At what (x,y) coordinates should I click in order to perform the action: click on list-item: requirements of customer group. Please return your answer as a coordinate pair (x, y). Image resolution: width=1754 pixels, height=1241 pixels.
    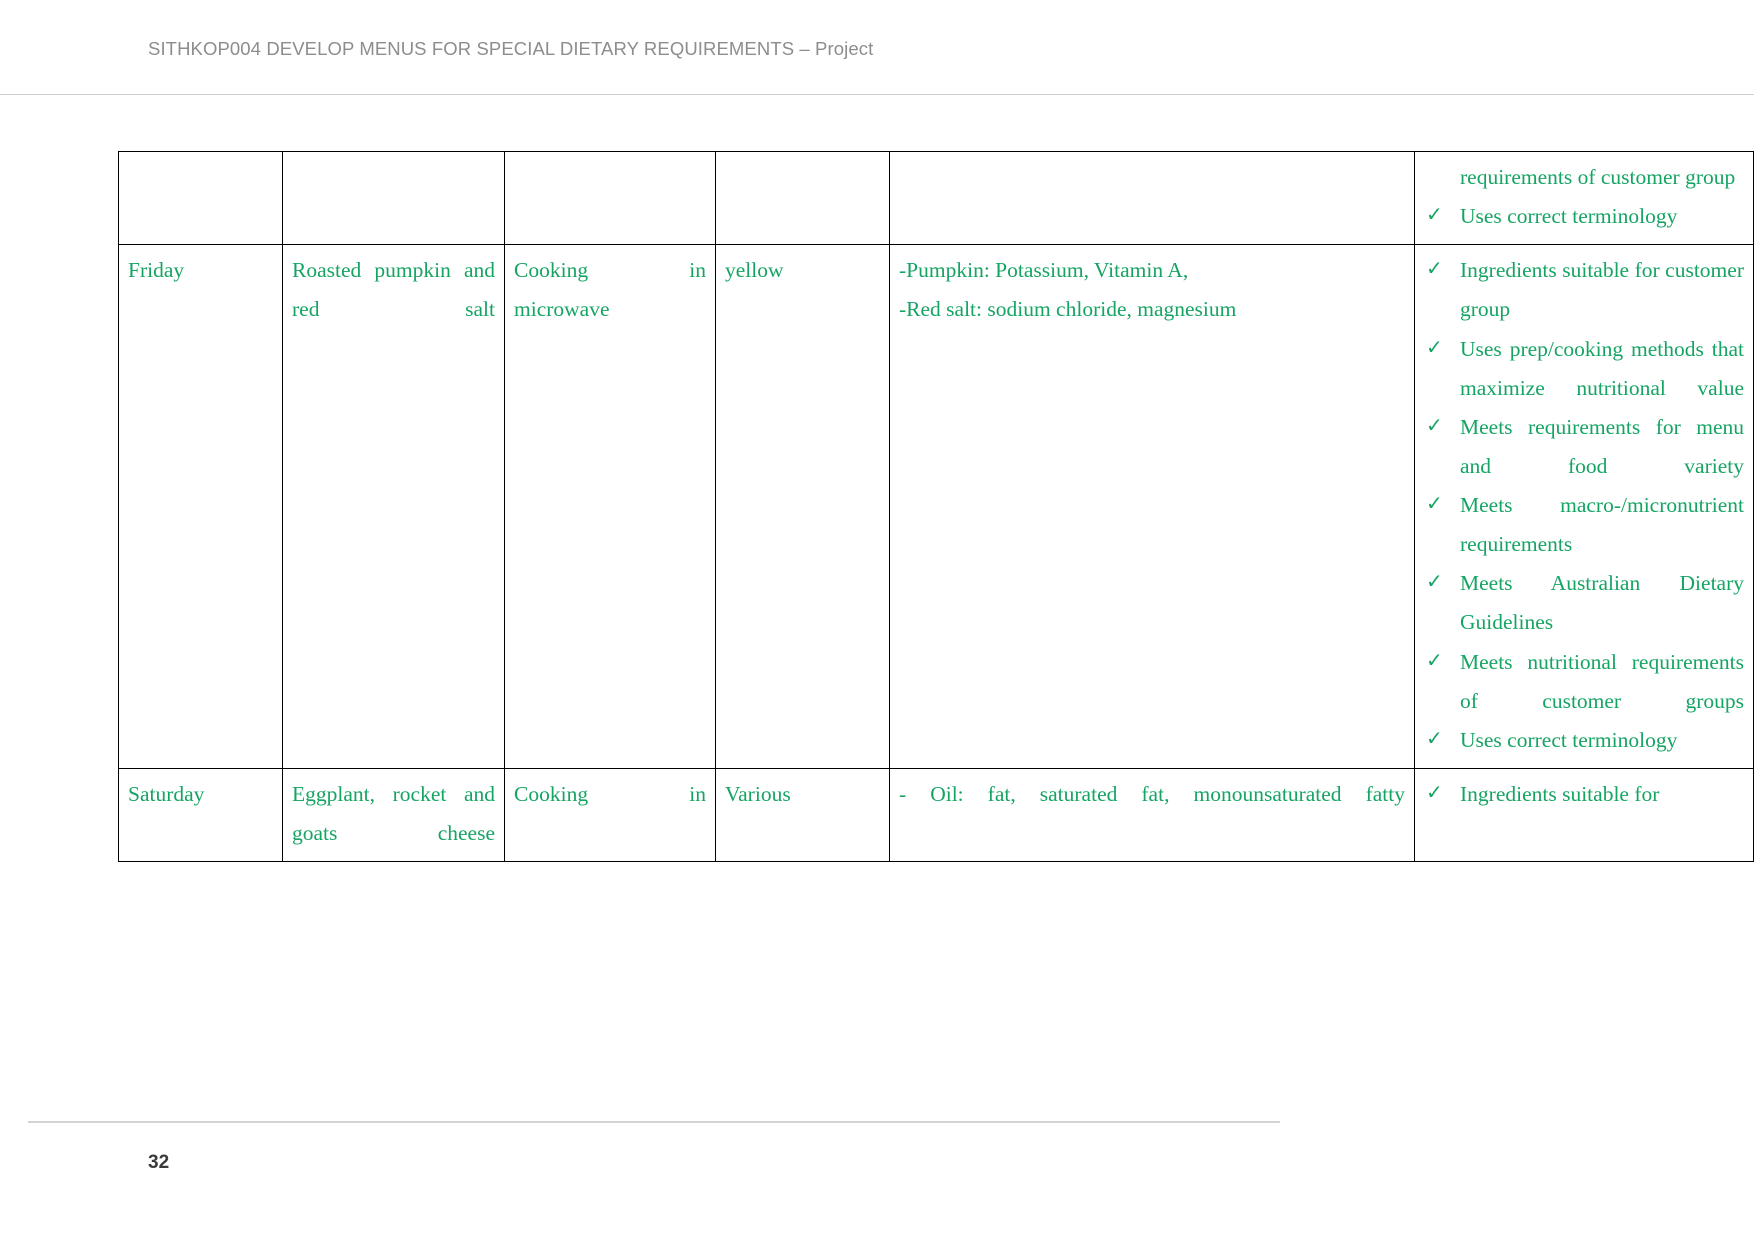
    Looking at the image, I should click on (1584, 177).